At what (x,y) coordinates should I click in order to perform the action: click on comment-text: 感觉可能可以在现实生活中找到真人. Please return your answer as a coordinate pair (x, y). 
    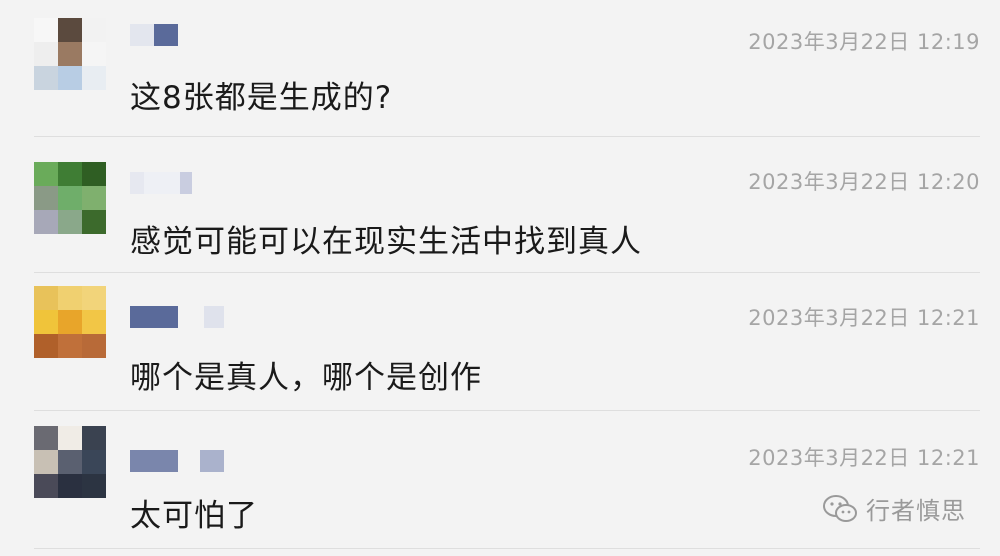
    Looking at the image, I should click on (386, 242).